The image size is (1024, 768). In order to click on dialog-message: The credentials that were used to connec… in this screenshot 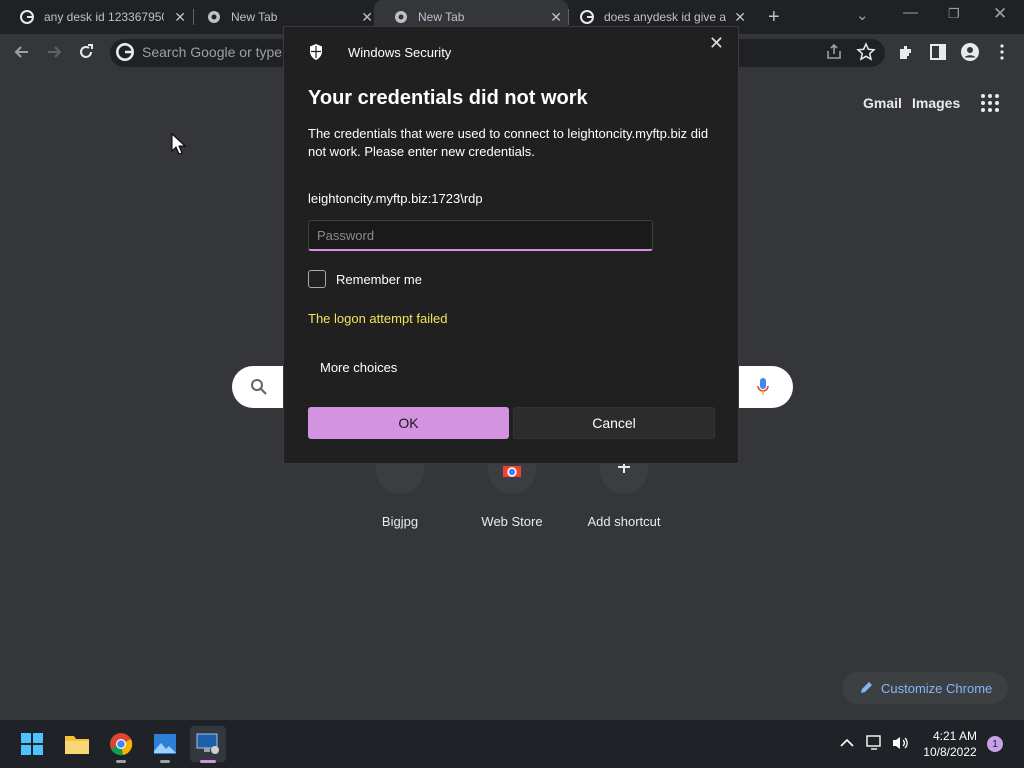, I will do `click(508, 142)`.